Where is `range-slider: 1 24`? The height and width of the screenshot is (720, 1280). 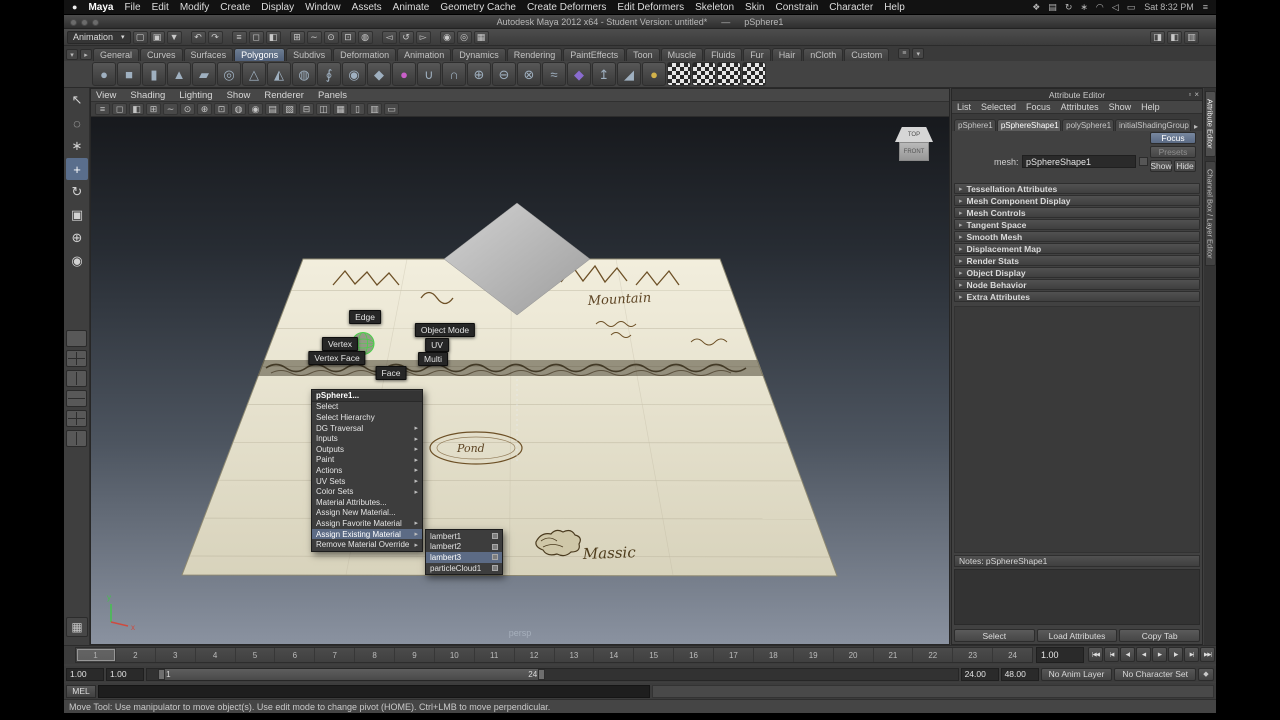
range-slider: 1 24 is located at coordinates (552, 674).